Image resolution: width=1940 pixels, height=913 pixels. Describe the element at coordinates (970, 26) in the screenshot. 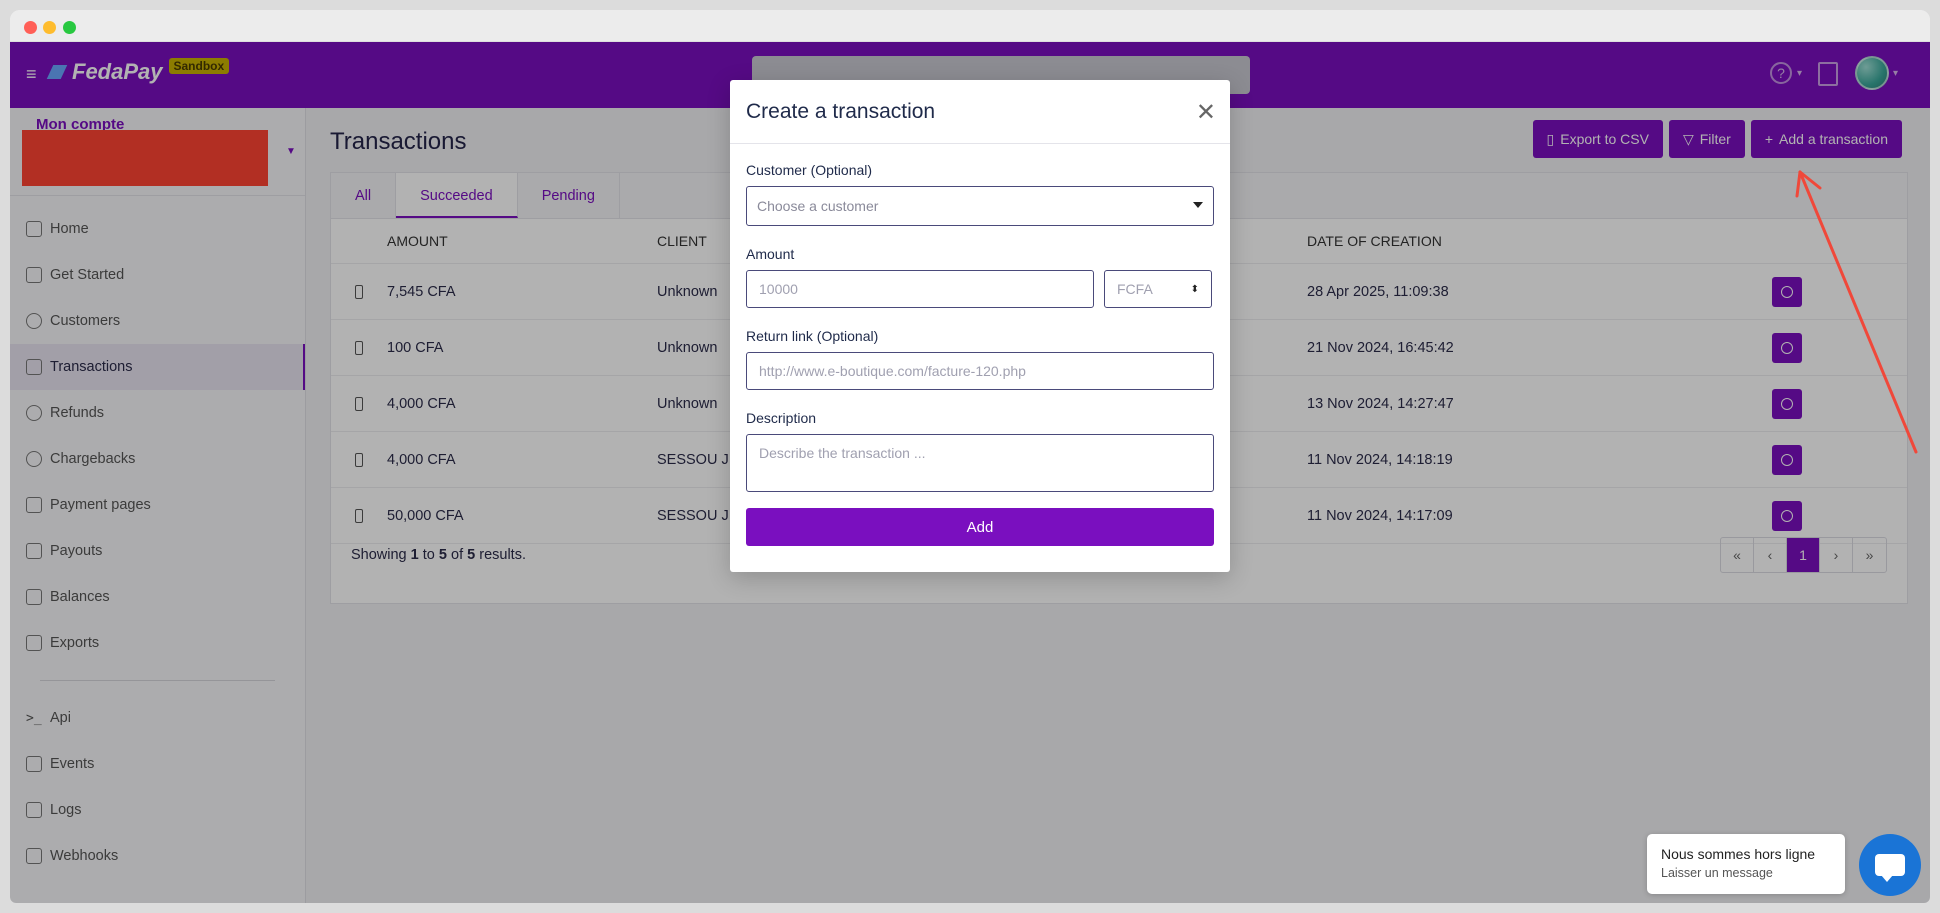

I see `window-titlebar` at that location.